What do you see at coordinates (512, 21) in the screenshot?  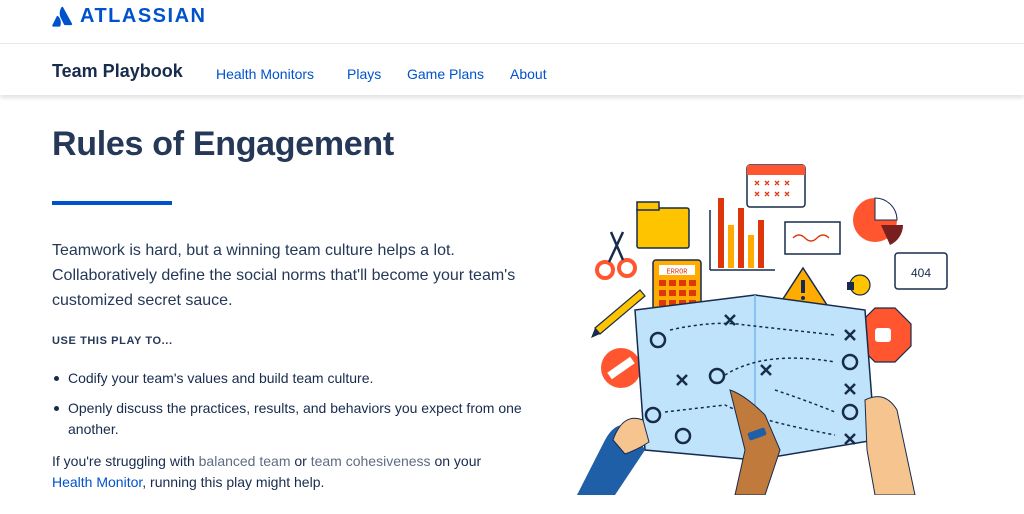 I see `top-bar: ATLASSIAN` at bounding box center [512, 21].